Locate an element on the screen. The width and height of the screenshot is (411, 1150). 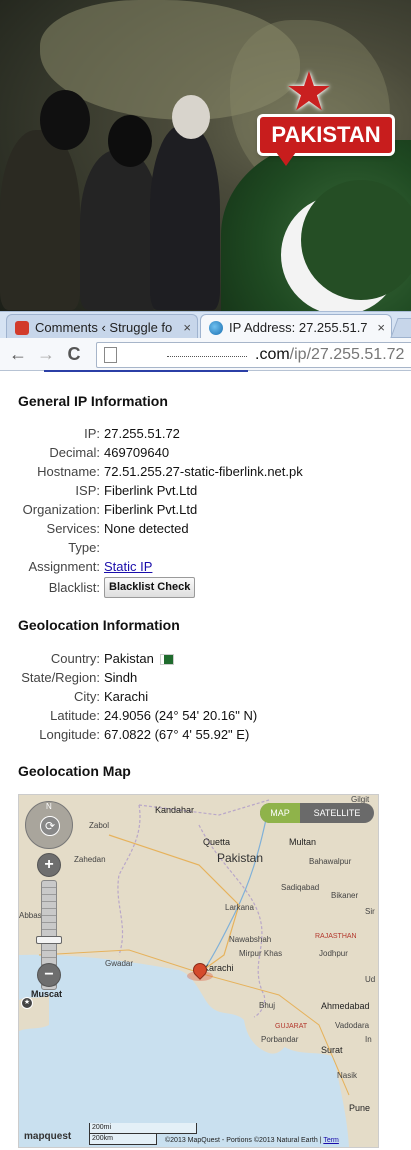
info-row-isp: ISP: Fiberlink Pvt.Ltd is located at coordinates (205, 490).